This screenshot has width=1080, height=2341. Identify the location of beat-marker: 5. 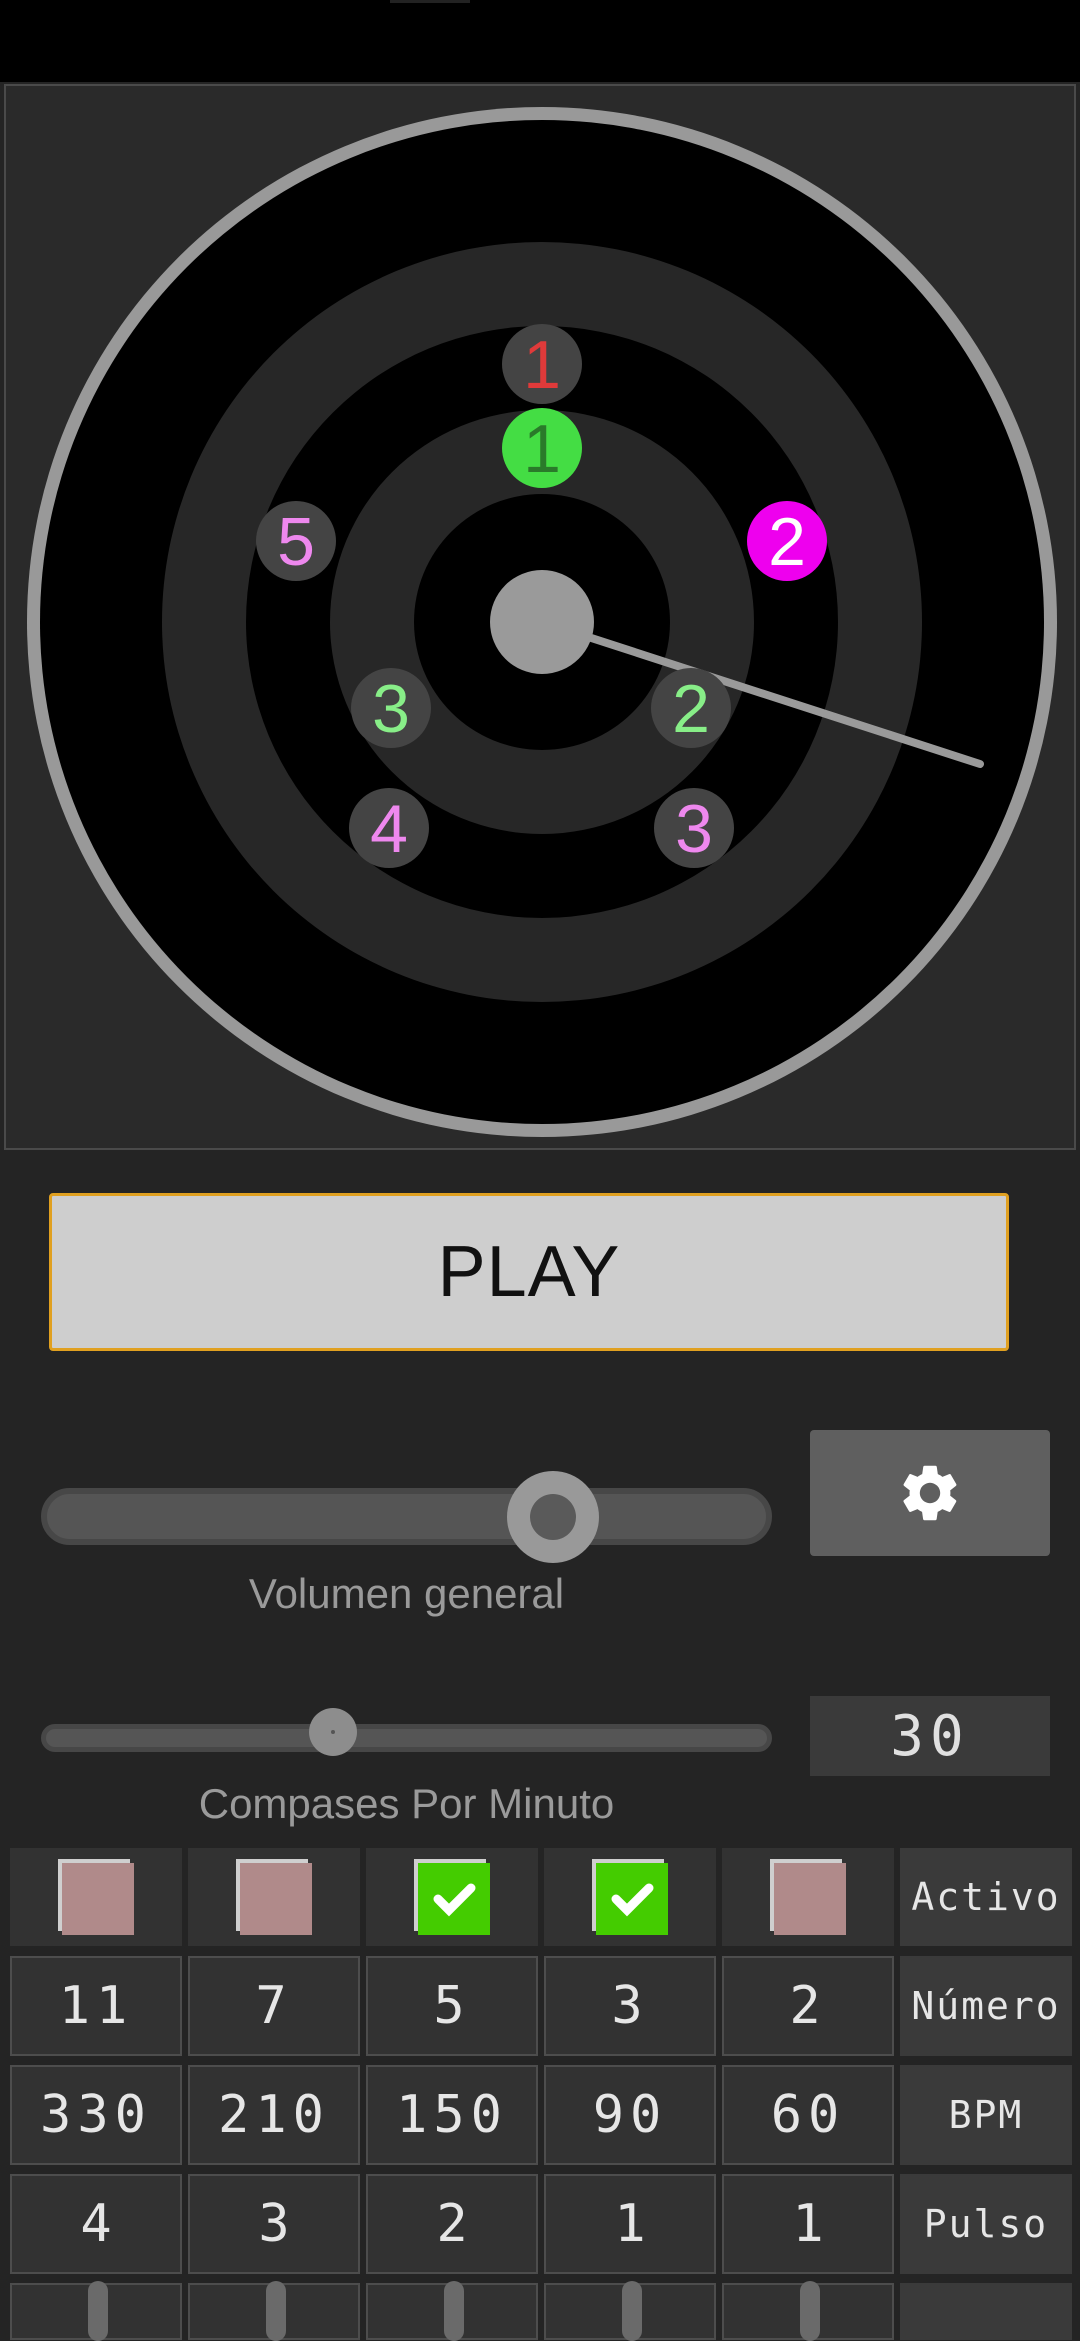
(296, 541).